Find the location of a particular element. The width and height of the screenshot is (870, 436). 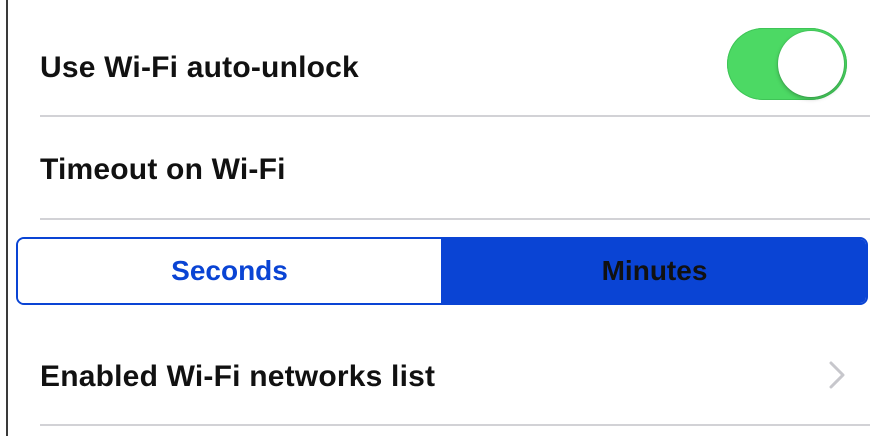

segment-minutes: Minutes is located at coordinates (654, 271).